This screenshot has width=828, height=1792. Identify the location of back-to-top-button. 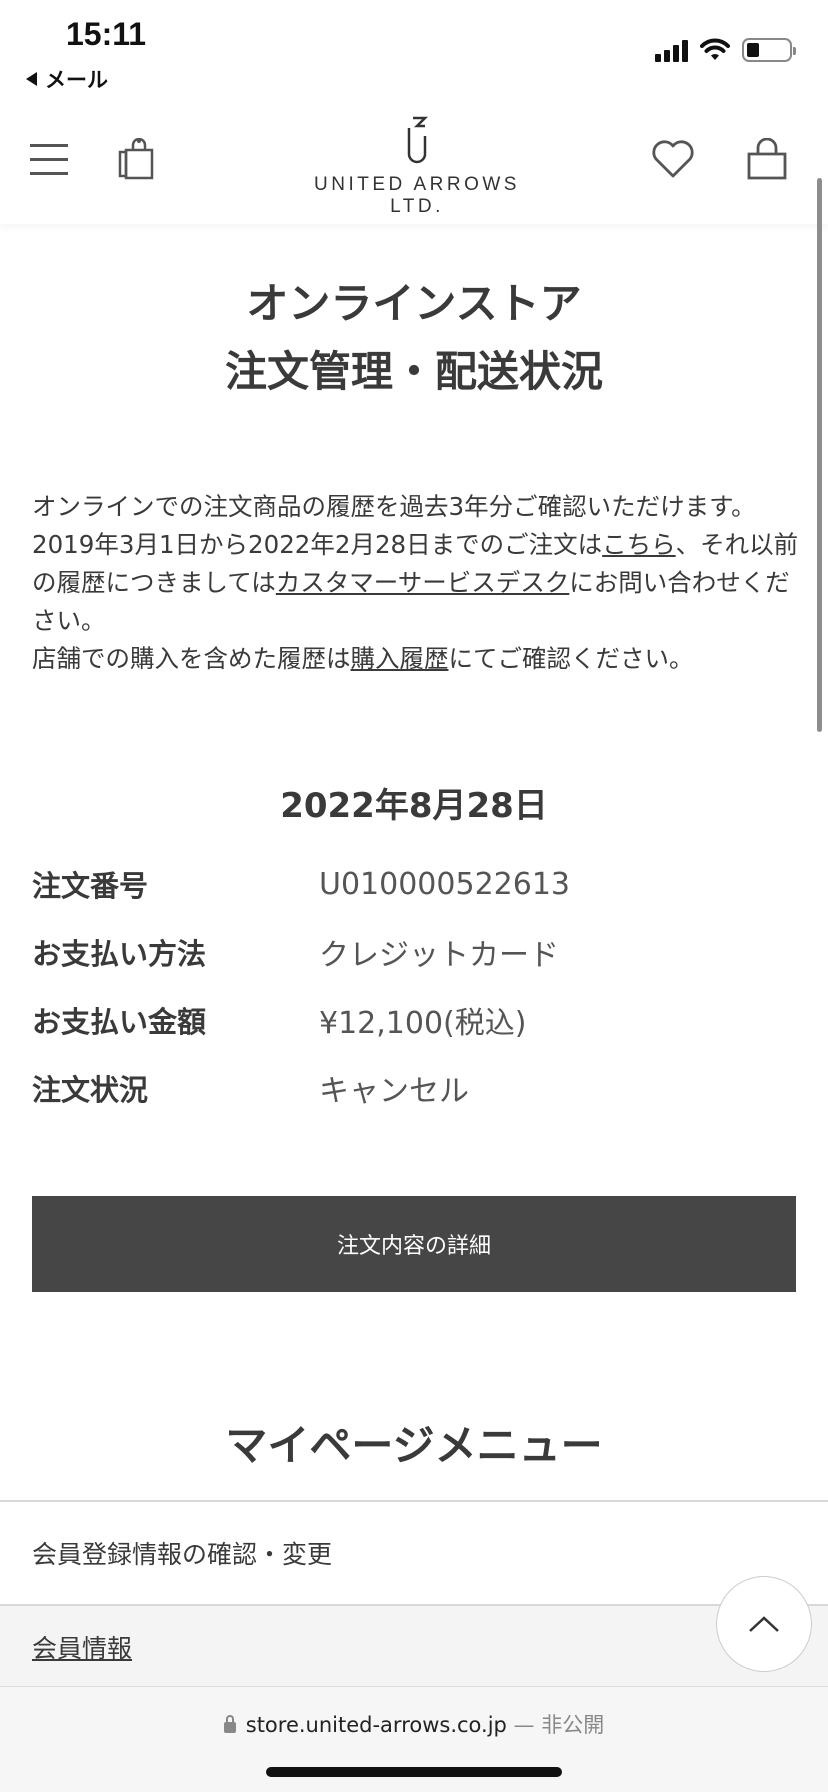
(764, 1624).